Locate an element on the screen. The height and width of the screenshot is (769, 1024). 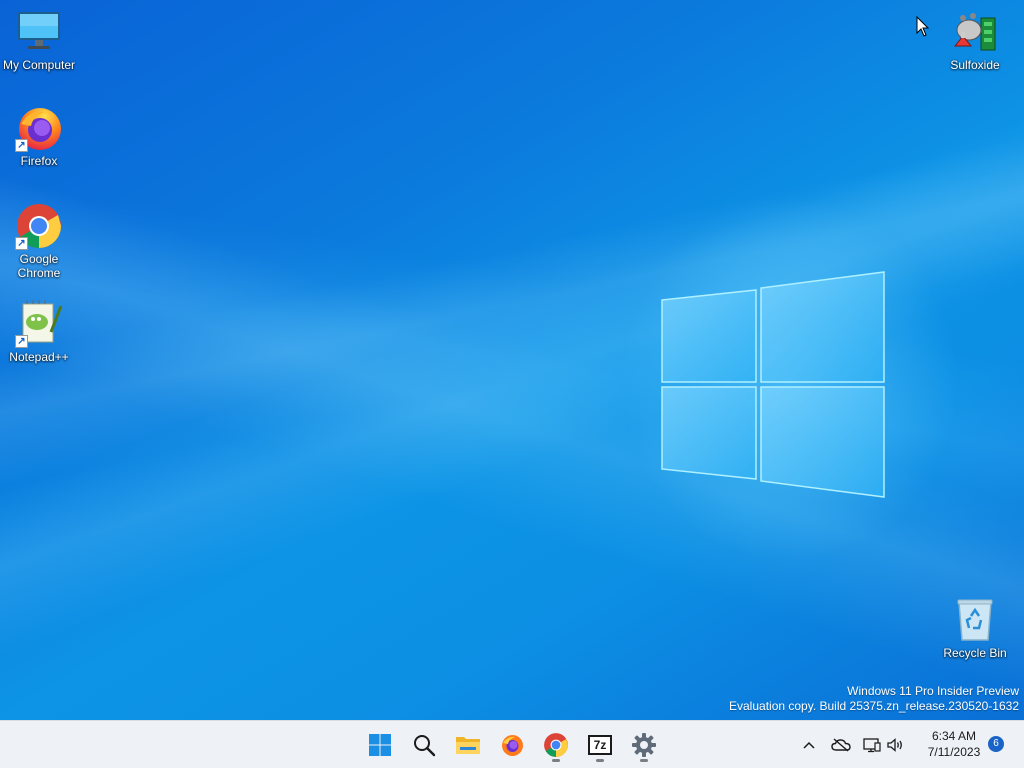
taskbar-chrome-button is located at coordinates (556, 745).